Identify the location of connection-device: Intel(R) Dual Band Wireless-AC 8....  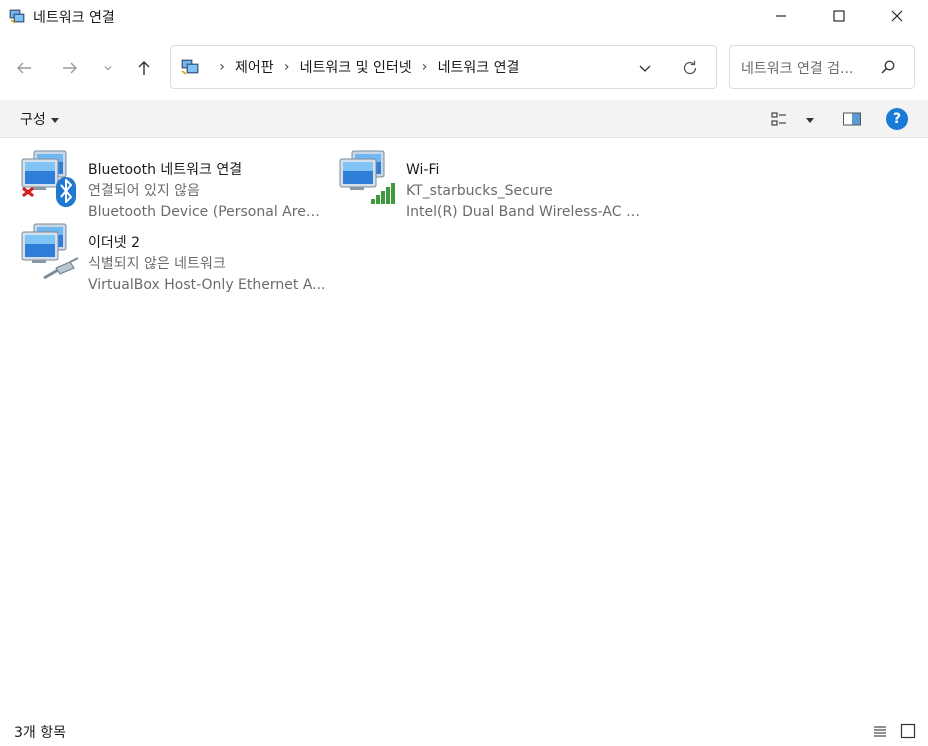
(526, 212).